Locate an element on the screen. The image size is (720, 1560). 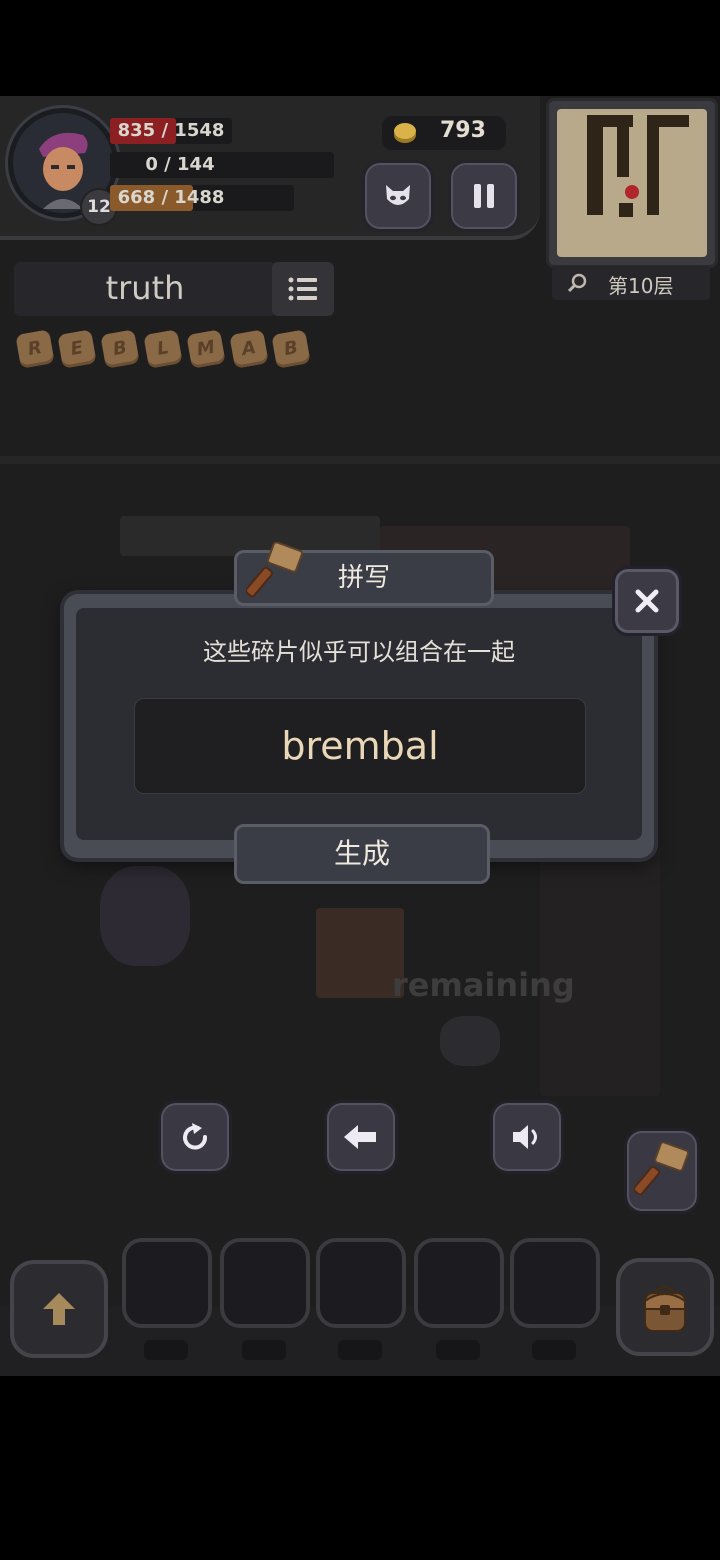
up-stairs-button is located at coordinates (59, 1309).